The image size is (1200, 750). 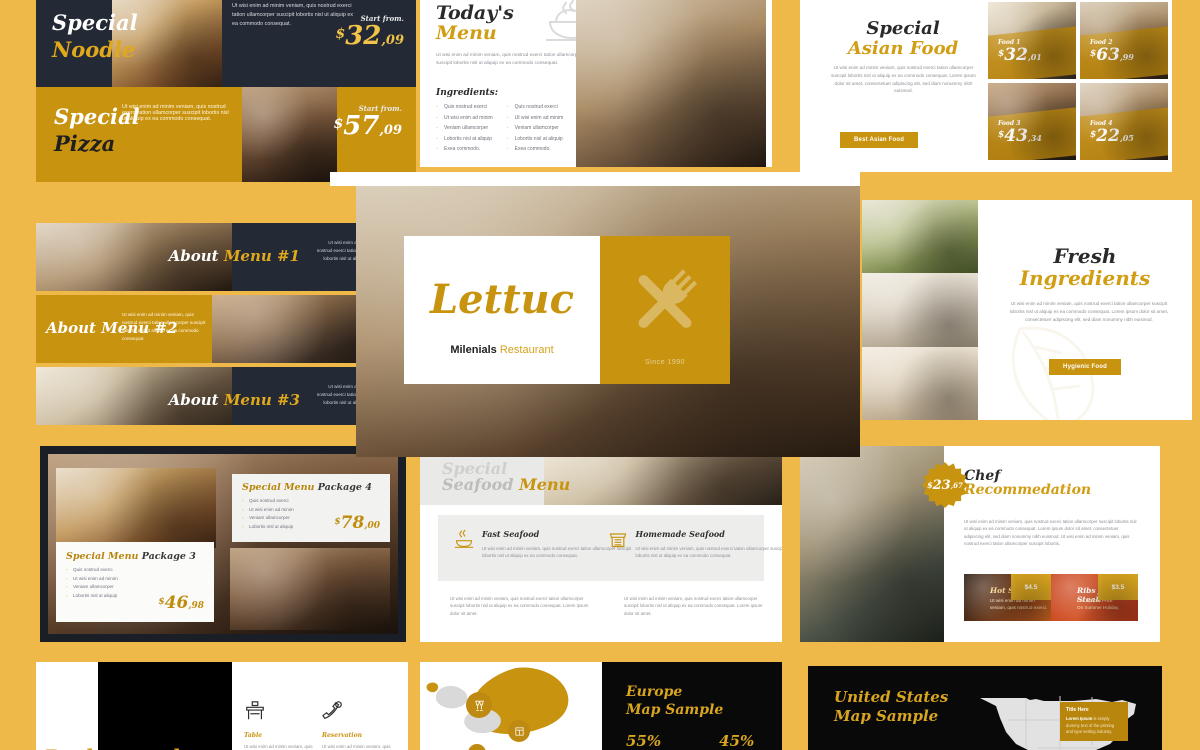 I want to click on food-price-tag: Food 2 $63,99, so click(x=1124, y=52).